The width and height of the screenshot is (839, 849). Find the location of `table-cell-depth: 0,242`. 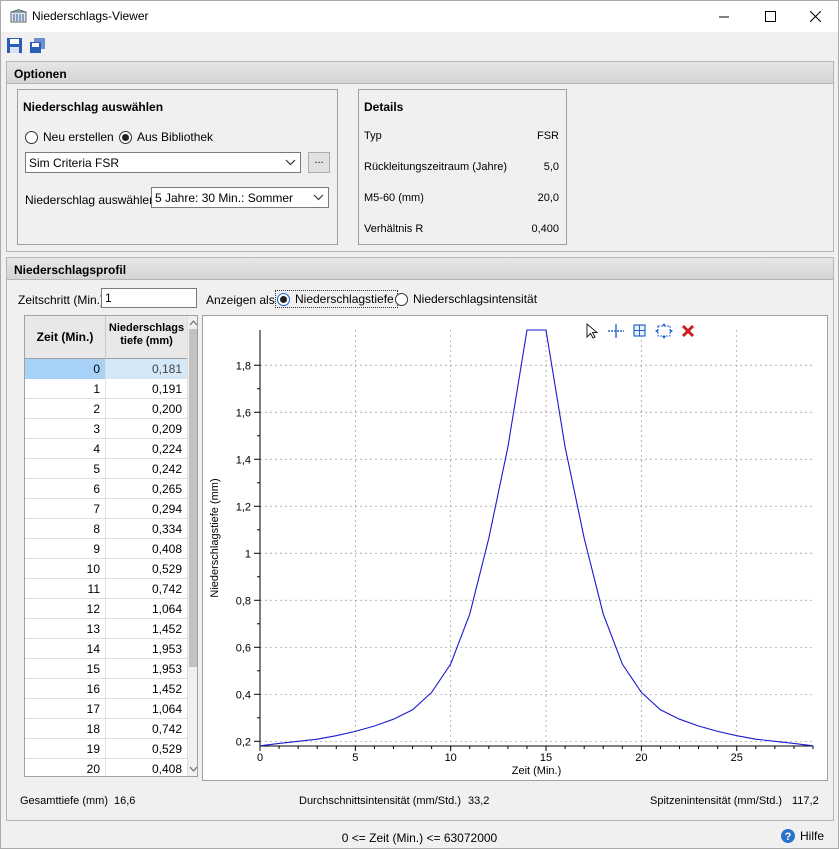

table-cell-depth: 0,242 is located at coordinates (146, 469).